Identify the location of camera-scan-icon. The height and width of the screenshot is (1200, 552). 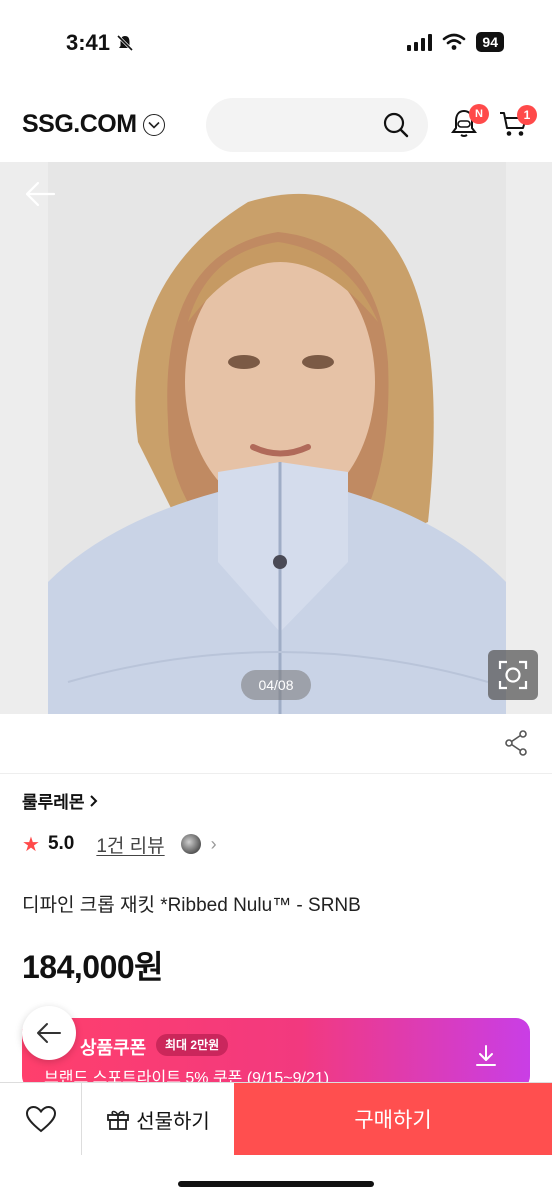
(513, 675).